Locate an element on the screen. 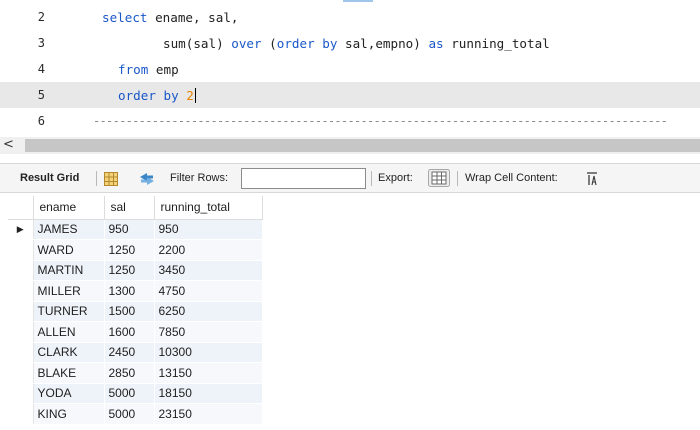 This screenshot has width=700, height=430. code-text: from emp is located at coordinates (148, 69).